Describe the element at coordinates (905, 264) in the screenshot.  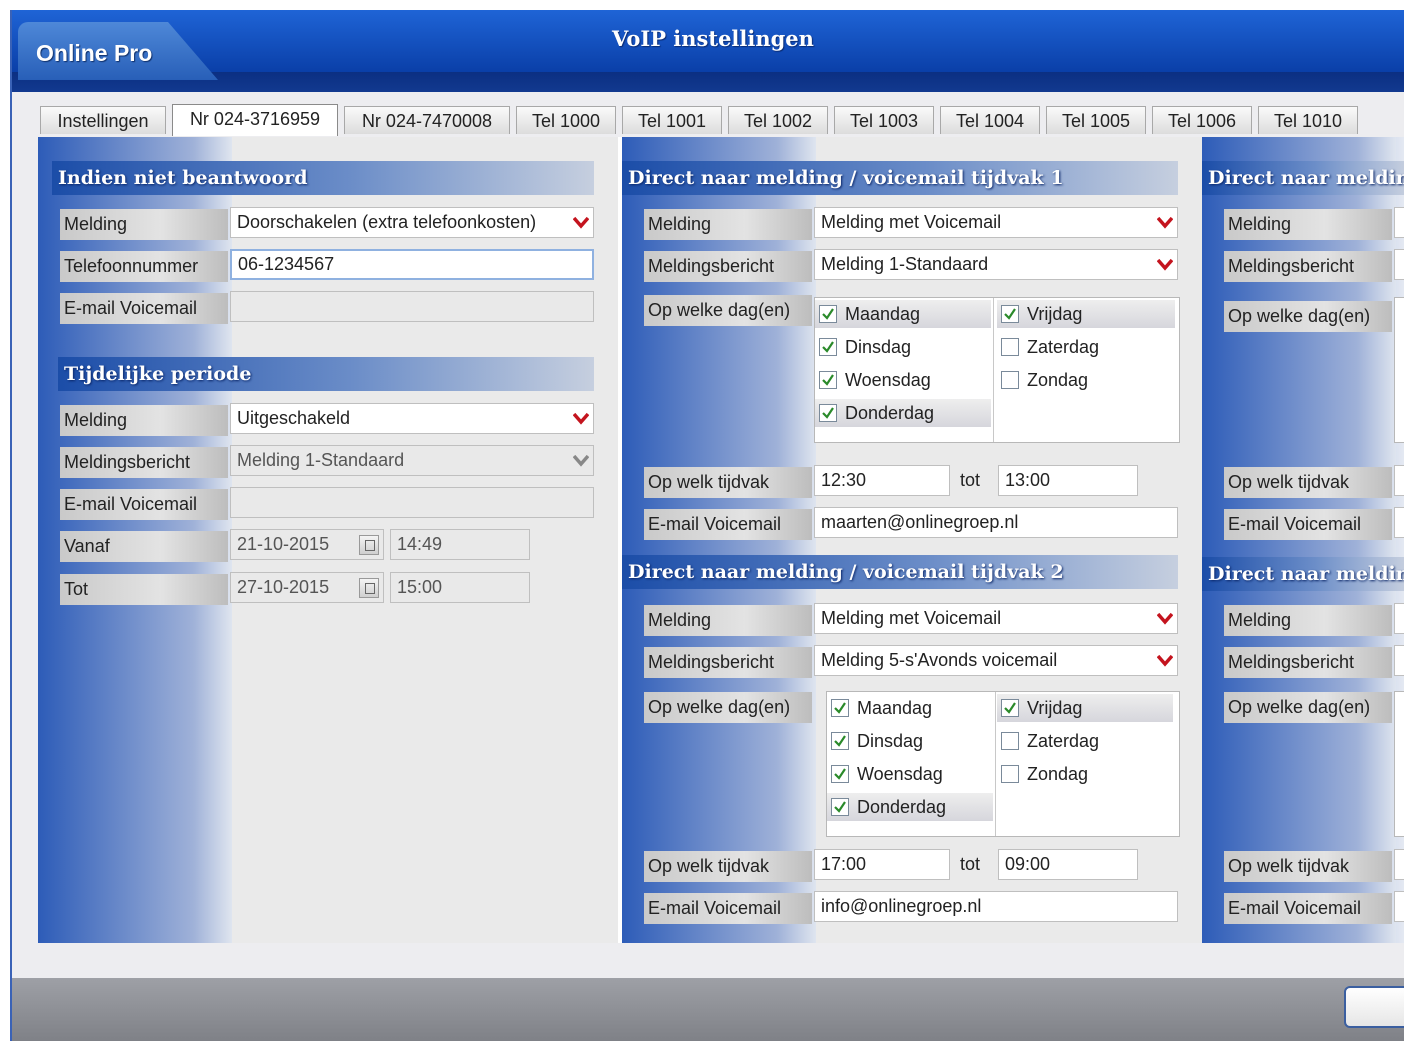
I see `slot1-bericht-value: Melding 1-Standaard` at that location.